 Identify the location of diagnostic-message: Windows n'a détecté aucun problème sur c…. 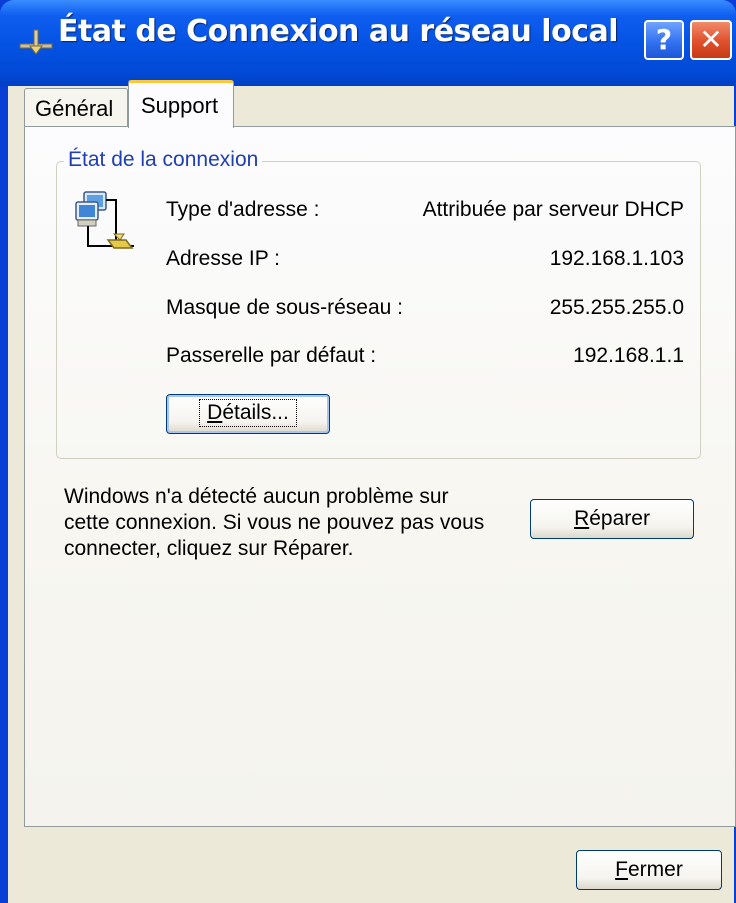
(289, 523).